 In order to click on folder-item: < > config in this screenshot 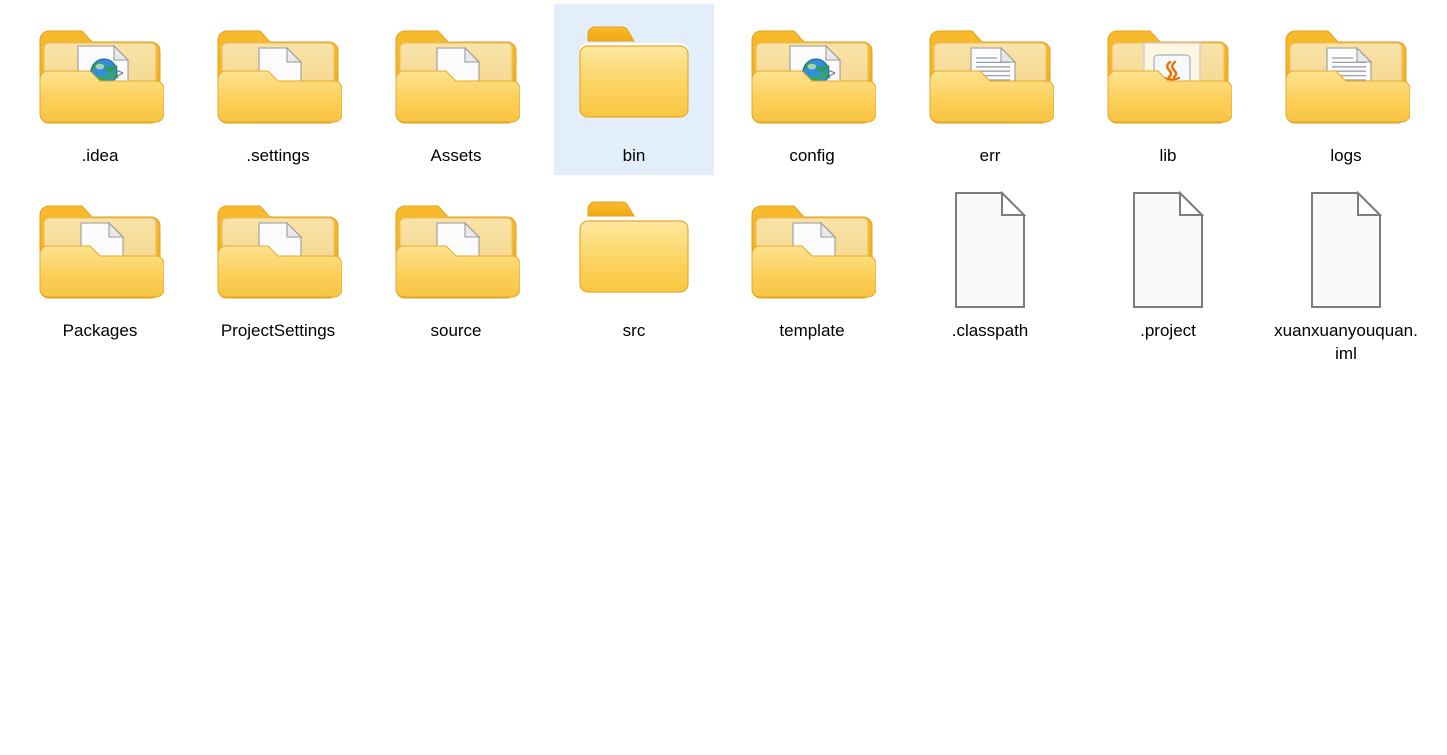, I will do `click(812, 89)`.